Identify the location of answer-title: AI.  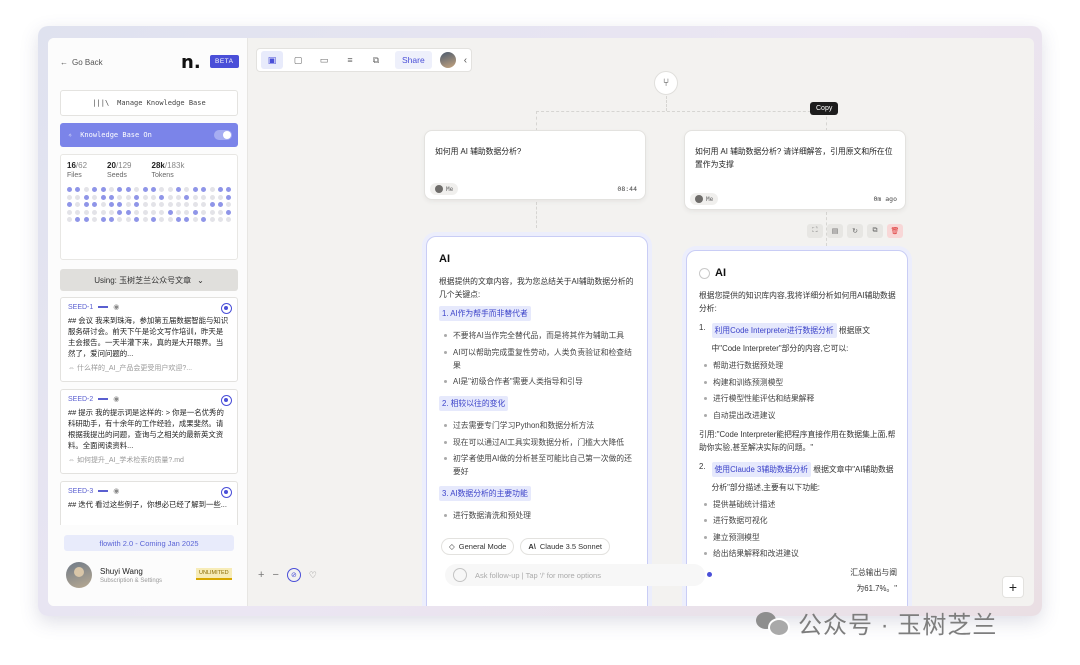
(444, 259).